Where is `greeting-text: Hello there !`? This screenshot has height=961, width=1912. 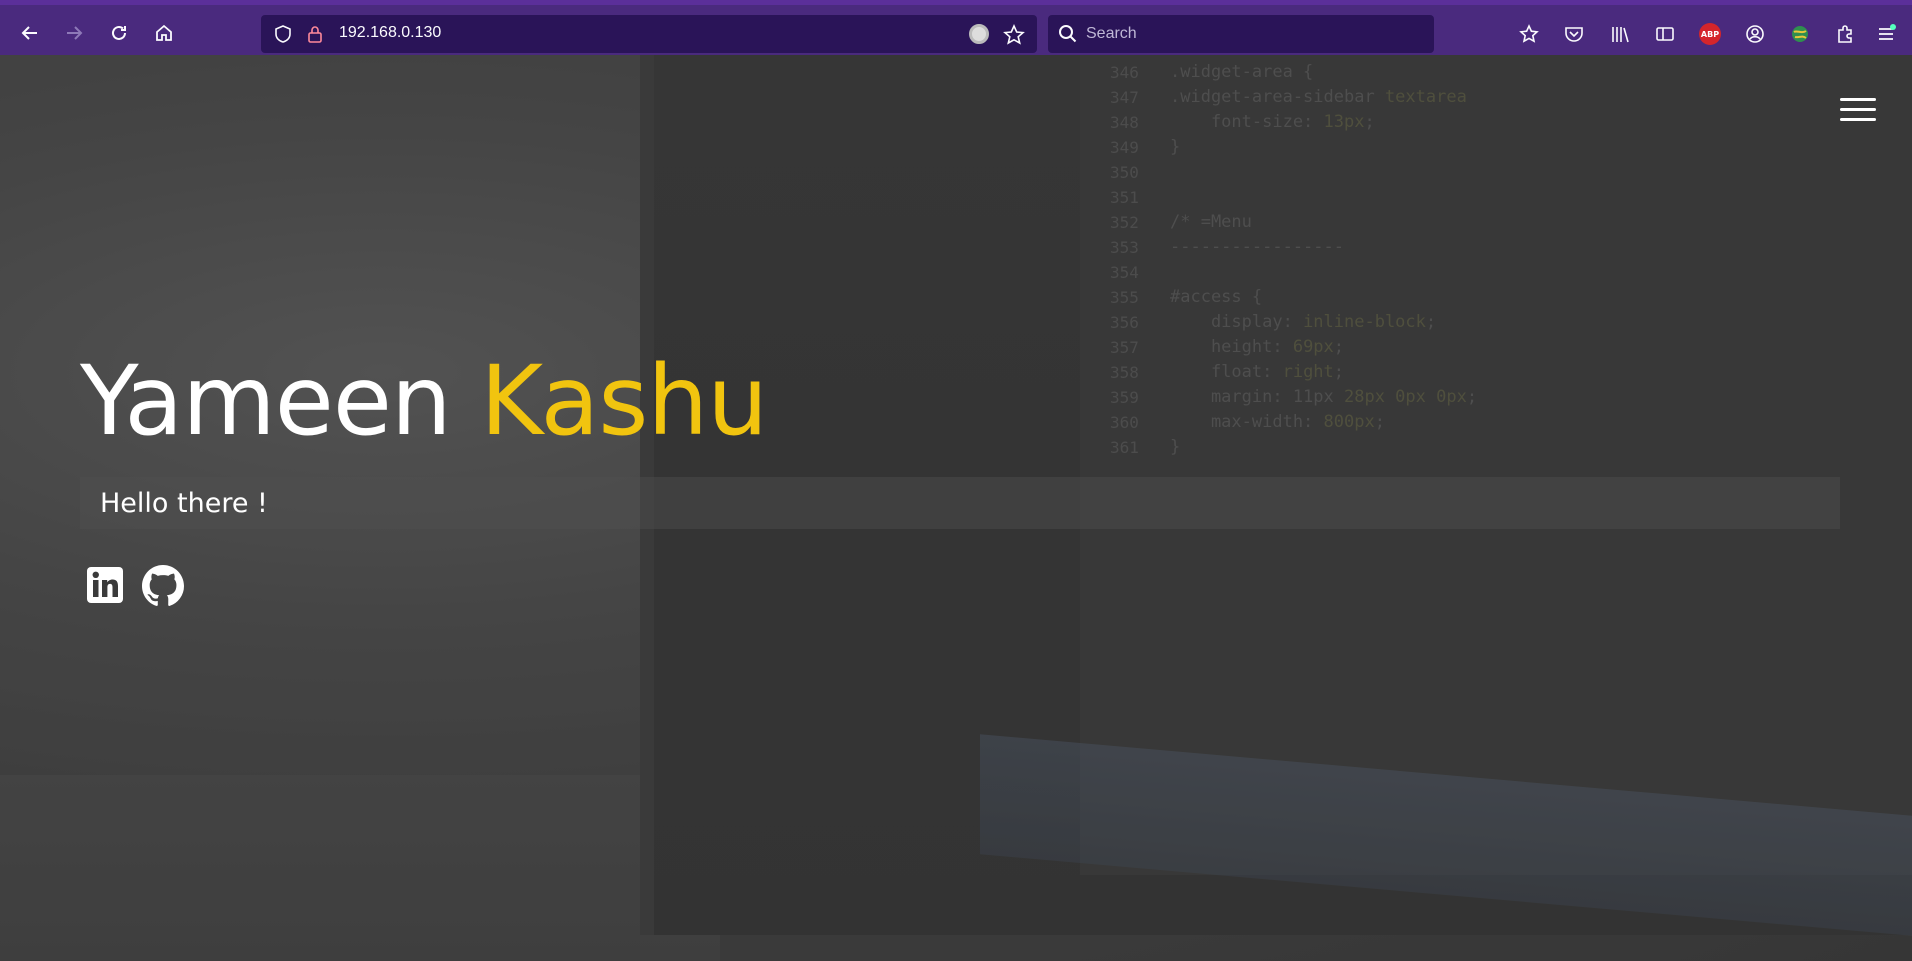 greeting-text: Hello there ! is located at coordinates (184, 503).